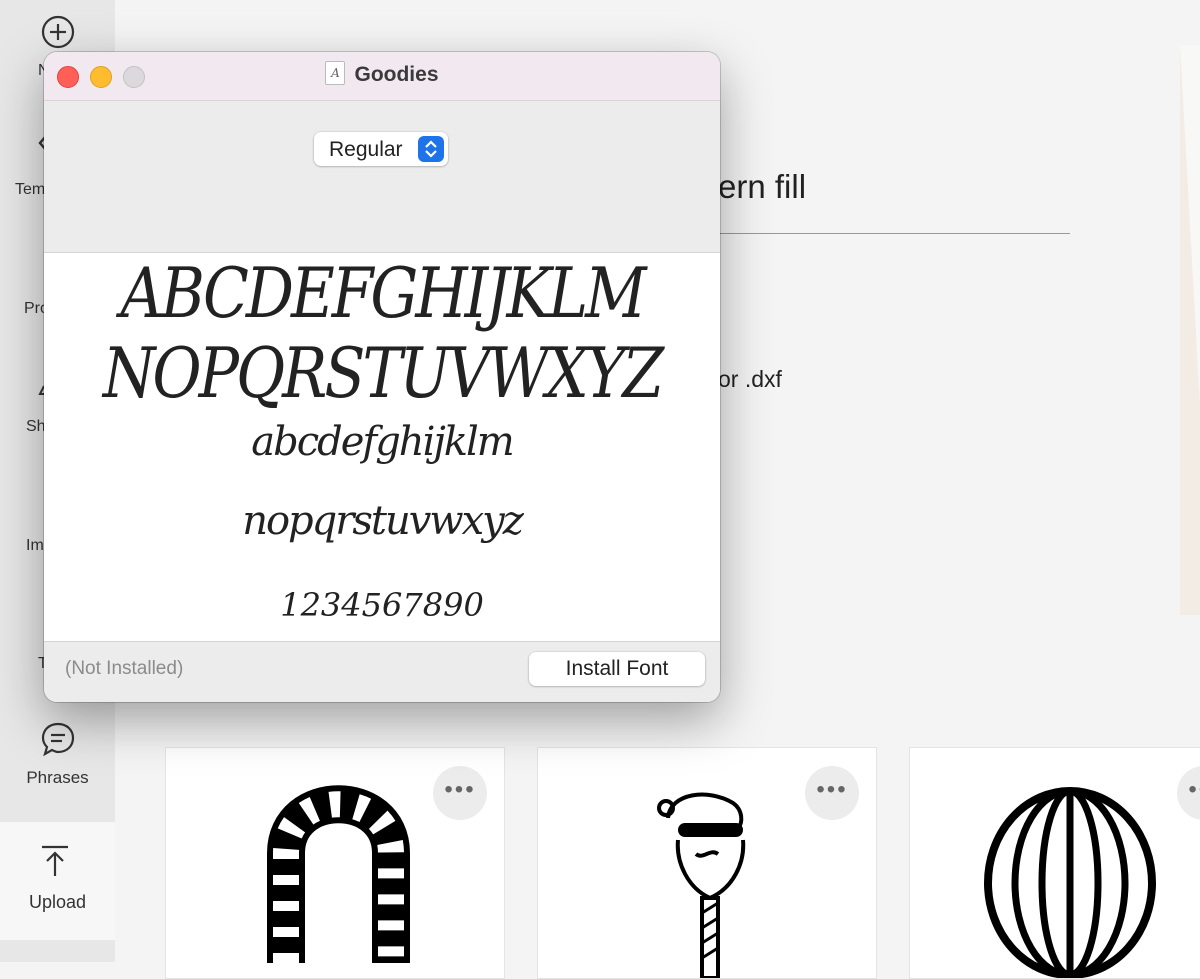  I want to click on install-font-button: Install Font, so click(617, 669).